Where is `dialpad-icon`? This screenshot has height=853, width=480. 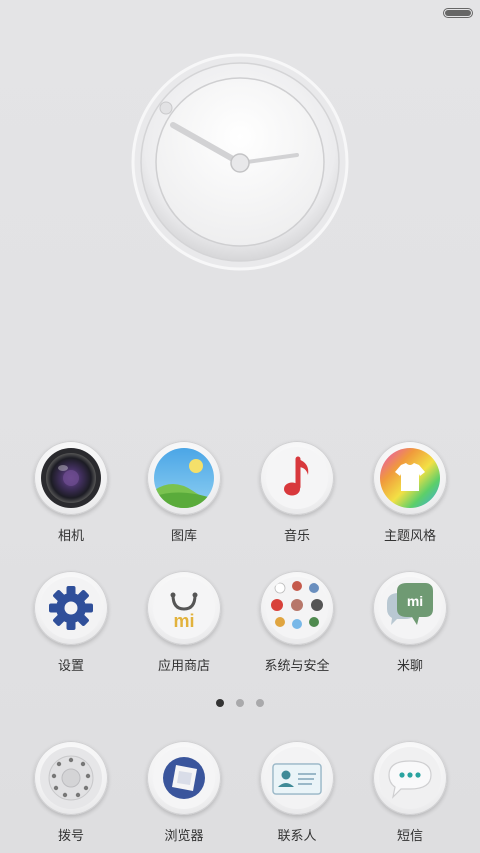
dialpad-icon is located at coordinates (71, 778).